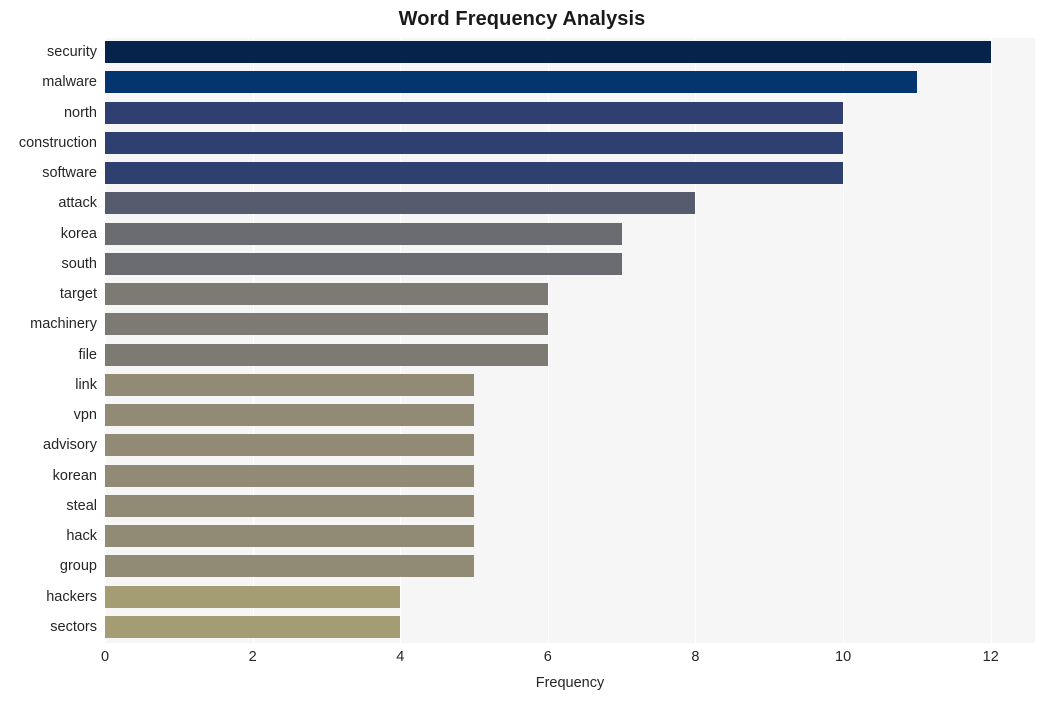 This screenshot has height=701, width=1044. What do you see at coordinates (290, 384) in the screenshot?
I see `bar-link` at bounding box center [290, 384].